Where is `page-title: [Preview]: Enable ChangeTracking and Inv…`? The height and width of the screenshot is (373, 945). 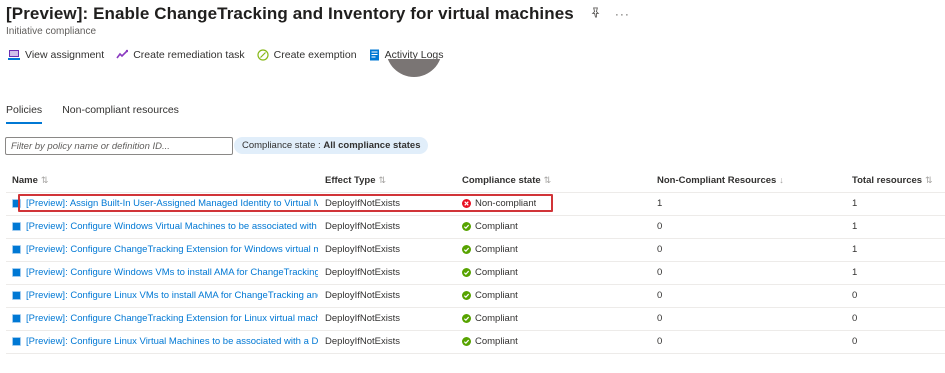 page-title: [Preview]: Enable ChangeTracking and Inv… is located at coordinates (290, 13).